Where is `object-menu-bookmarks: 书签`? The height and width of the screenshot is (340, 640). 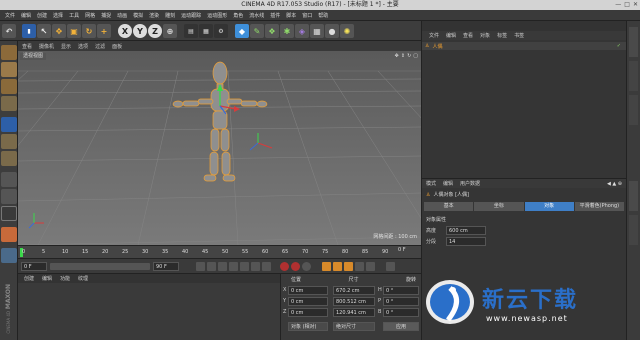
object-menu-bookmarks: 书签 is located at coordinates (519, 35).